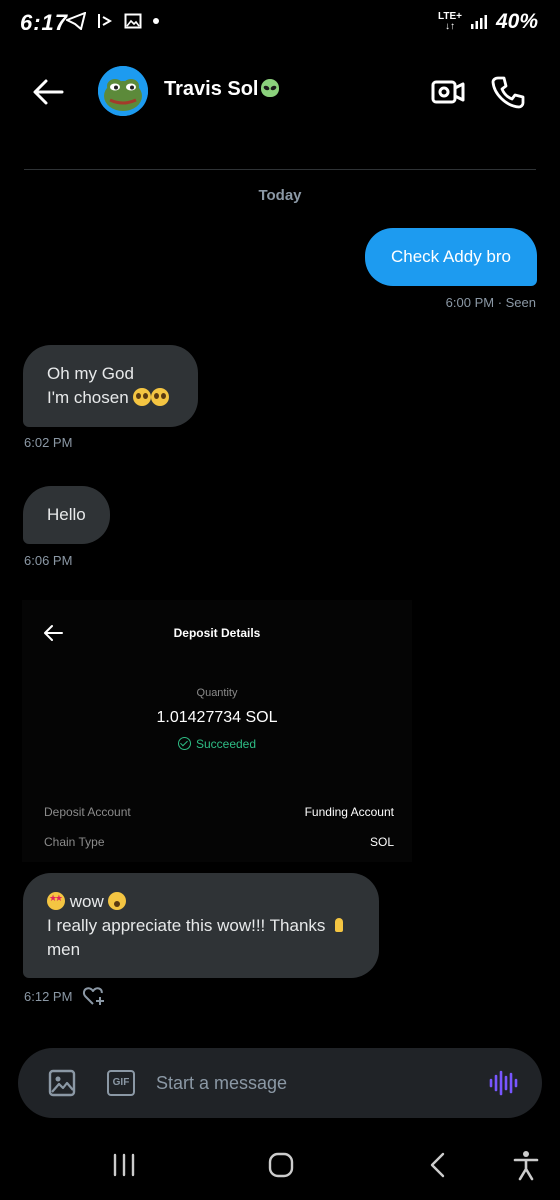 The image size is (560, 1200). I want to click on arrow-left-icon, so click(48, 92).